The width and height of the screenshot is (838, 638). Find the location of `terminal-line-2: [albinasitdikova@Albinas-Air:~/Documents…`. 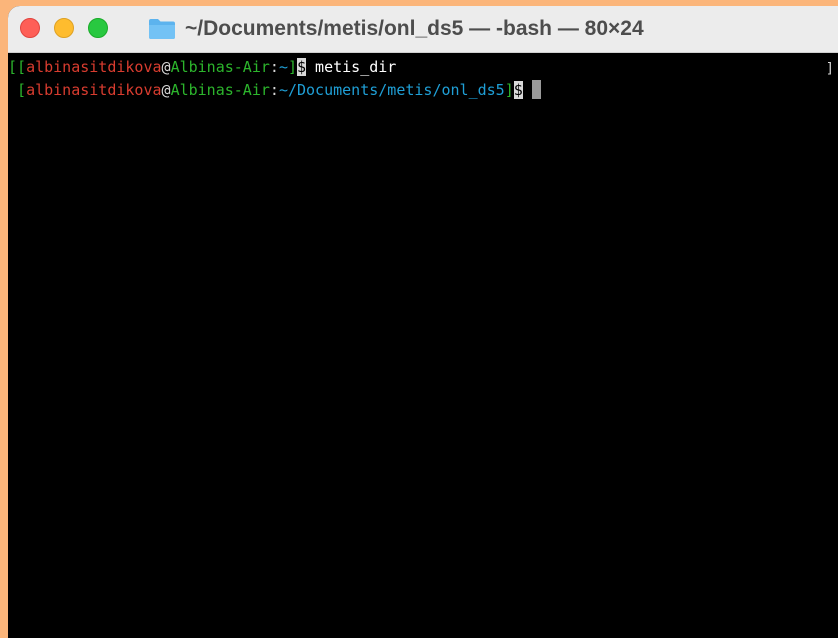

terminal-line-2: [albinasitdikova@Albinas-Air:~/Documents… is located at coordinates (423, 90).